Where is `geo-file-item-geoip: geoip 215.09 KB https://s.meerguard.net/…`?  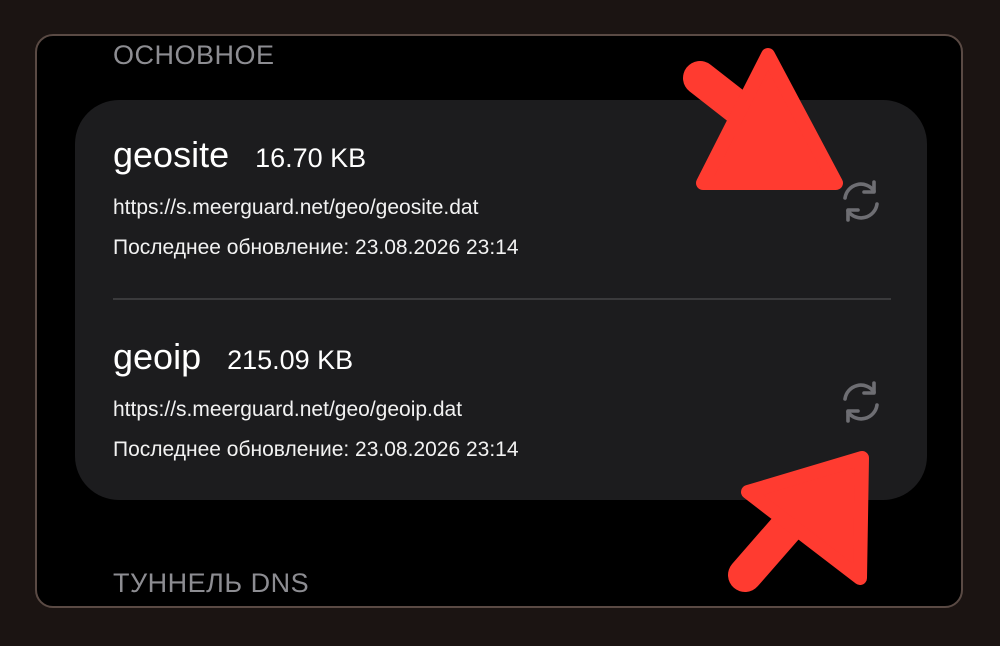
geo-file-item-geoip: geoip 215.09 KB https://s.meerguard.net/… is located at coordinates (473, 399).